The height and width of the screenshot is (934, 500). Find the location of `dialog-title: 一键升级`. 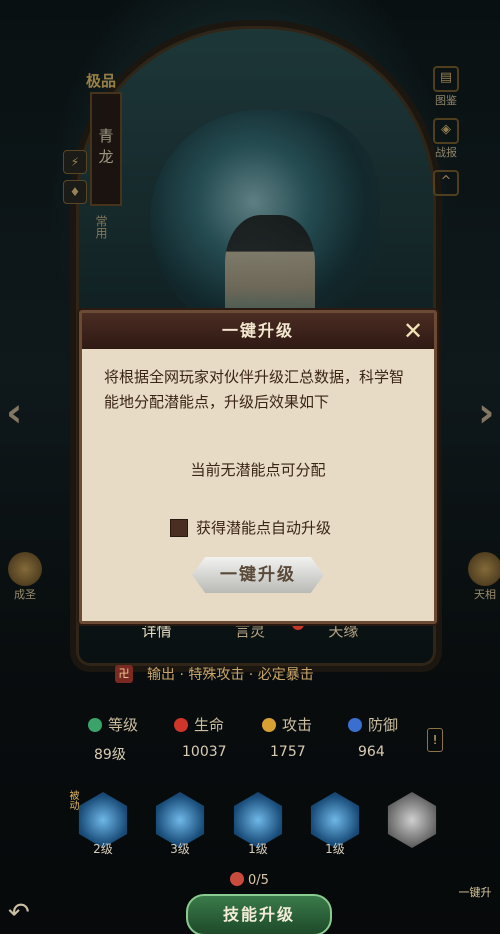

dialog-title: 一键升级 is located at coordinates (258, 331).